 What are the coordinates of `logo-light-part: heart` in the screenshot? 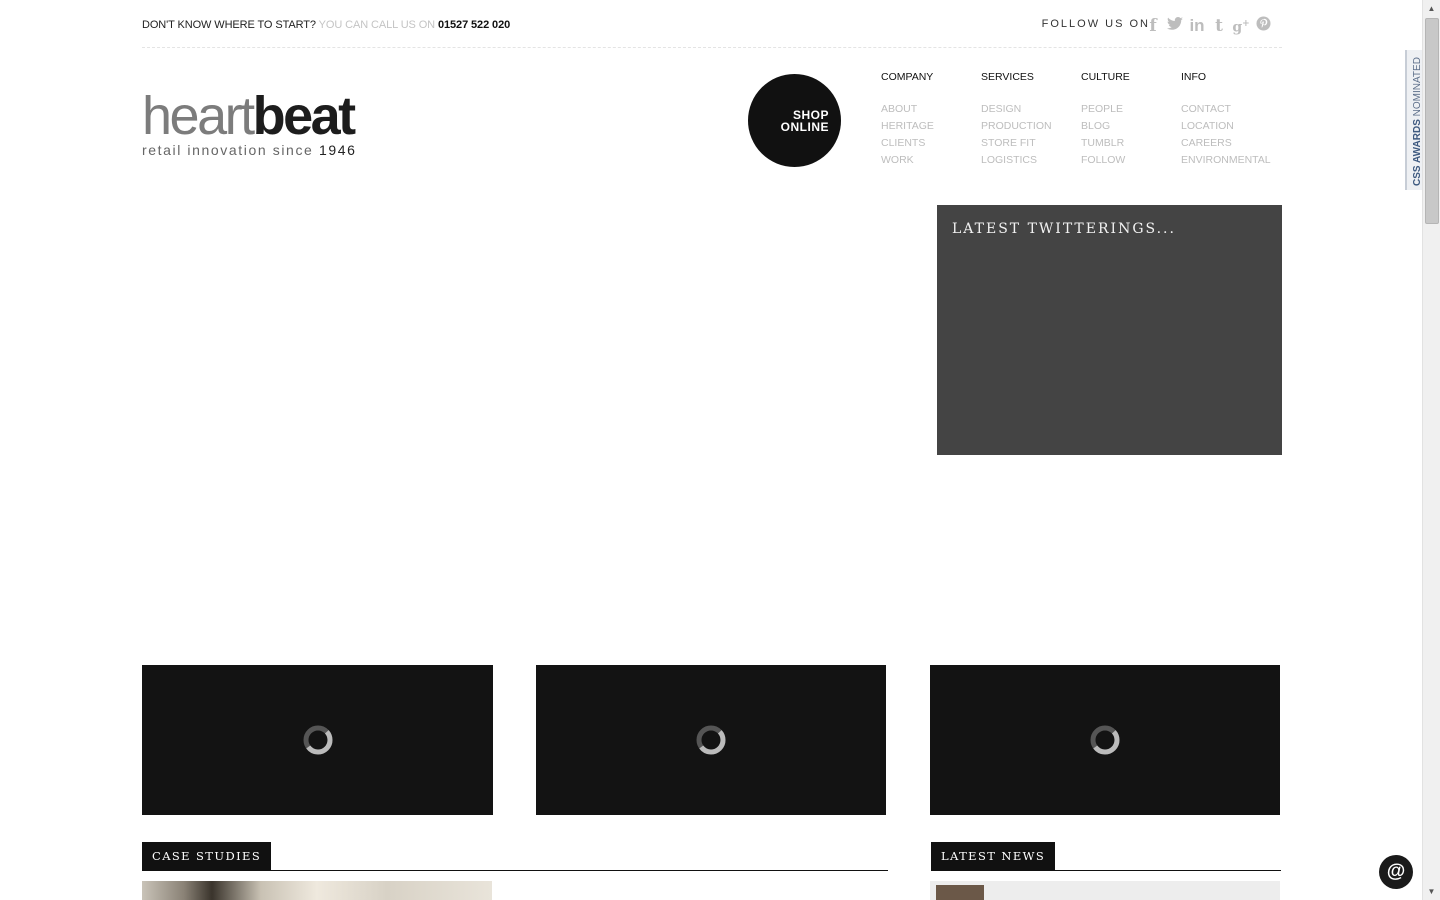 It's located at (198, 116).